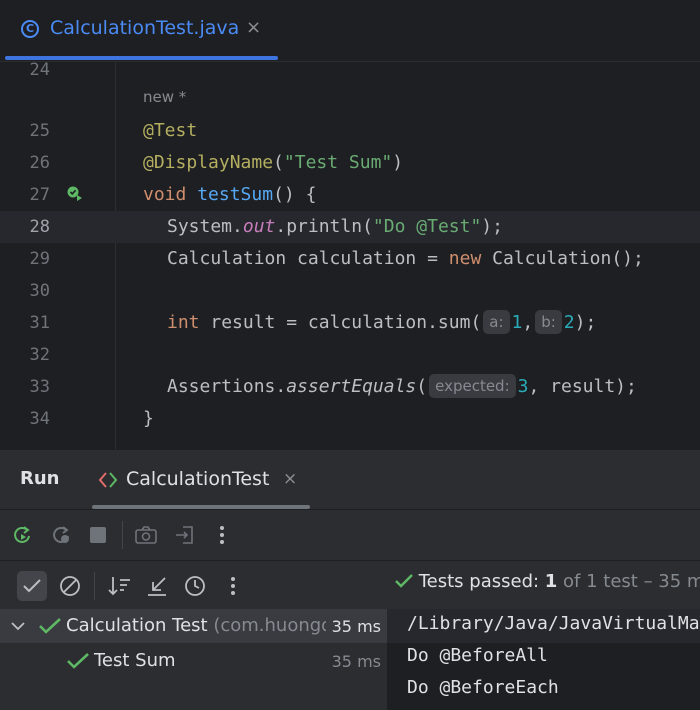  Describe the element at coordinates (185, 535) in the screenshot. I see `export-icon` at that location.